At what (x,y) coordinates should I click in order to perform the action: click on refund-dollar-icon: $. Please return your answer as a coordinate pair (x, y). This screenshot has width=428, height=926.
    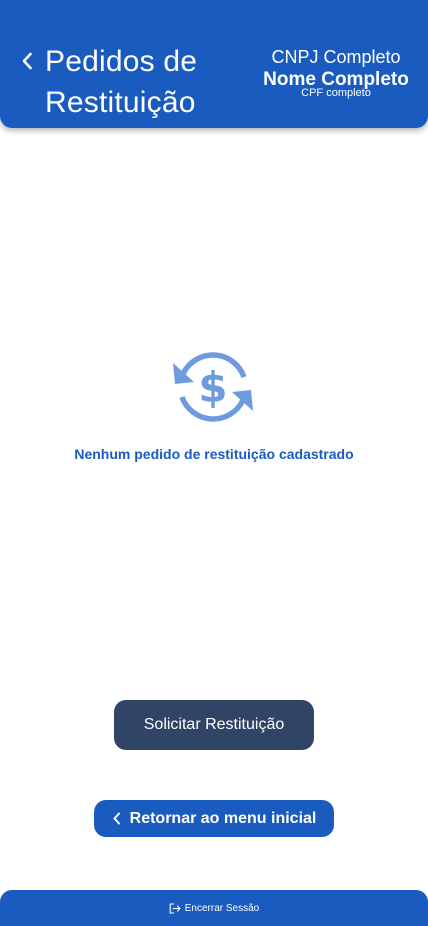
    Looking at the image, I should click on (213, 387).